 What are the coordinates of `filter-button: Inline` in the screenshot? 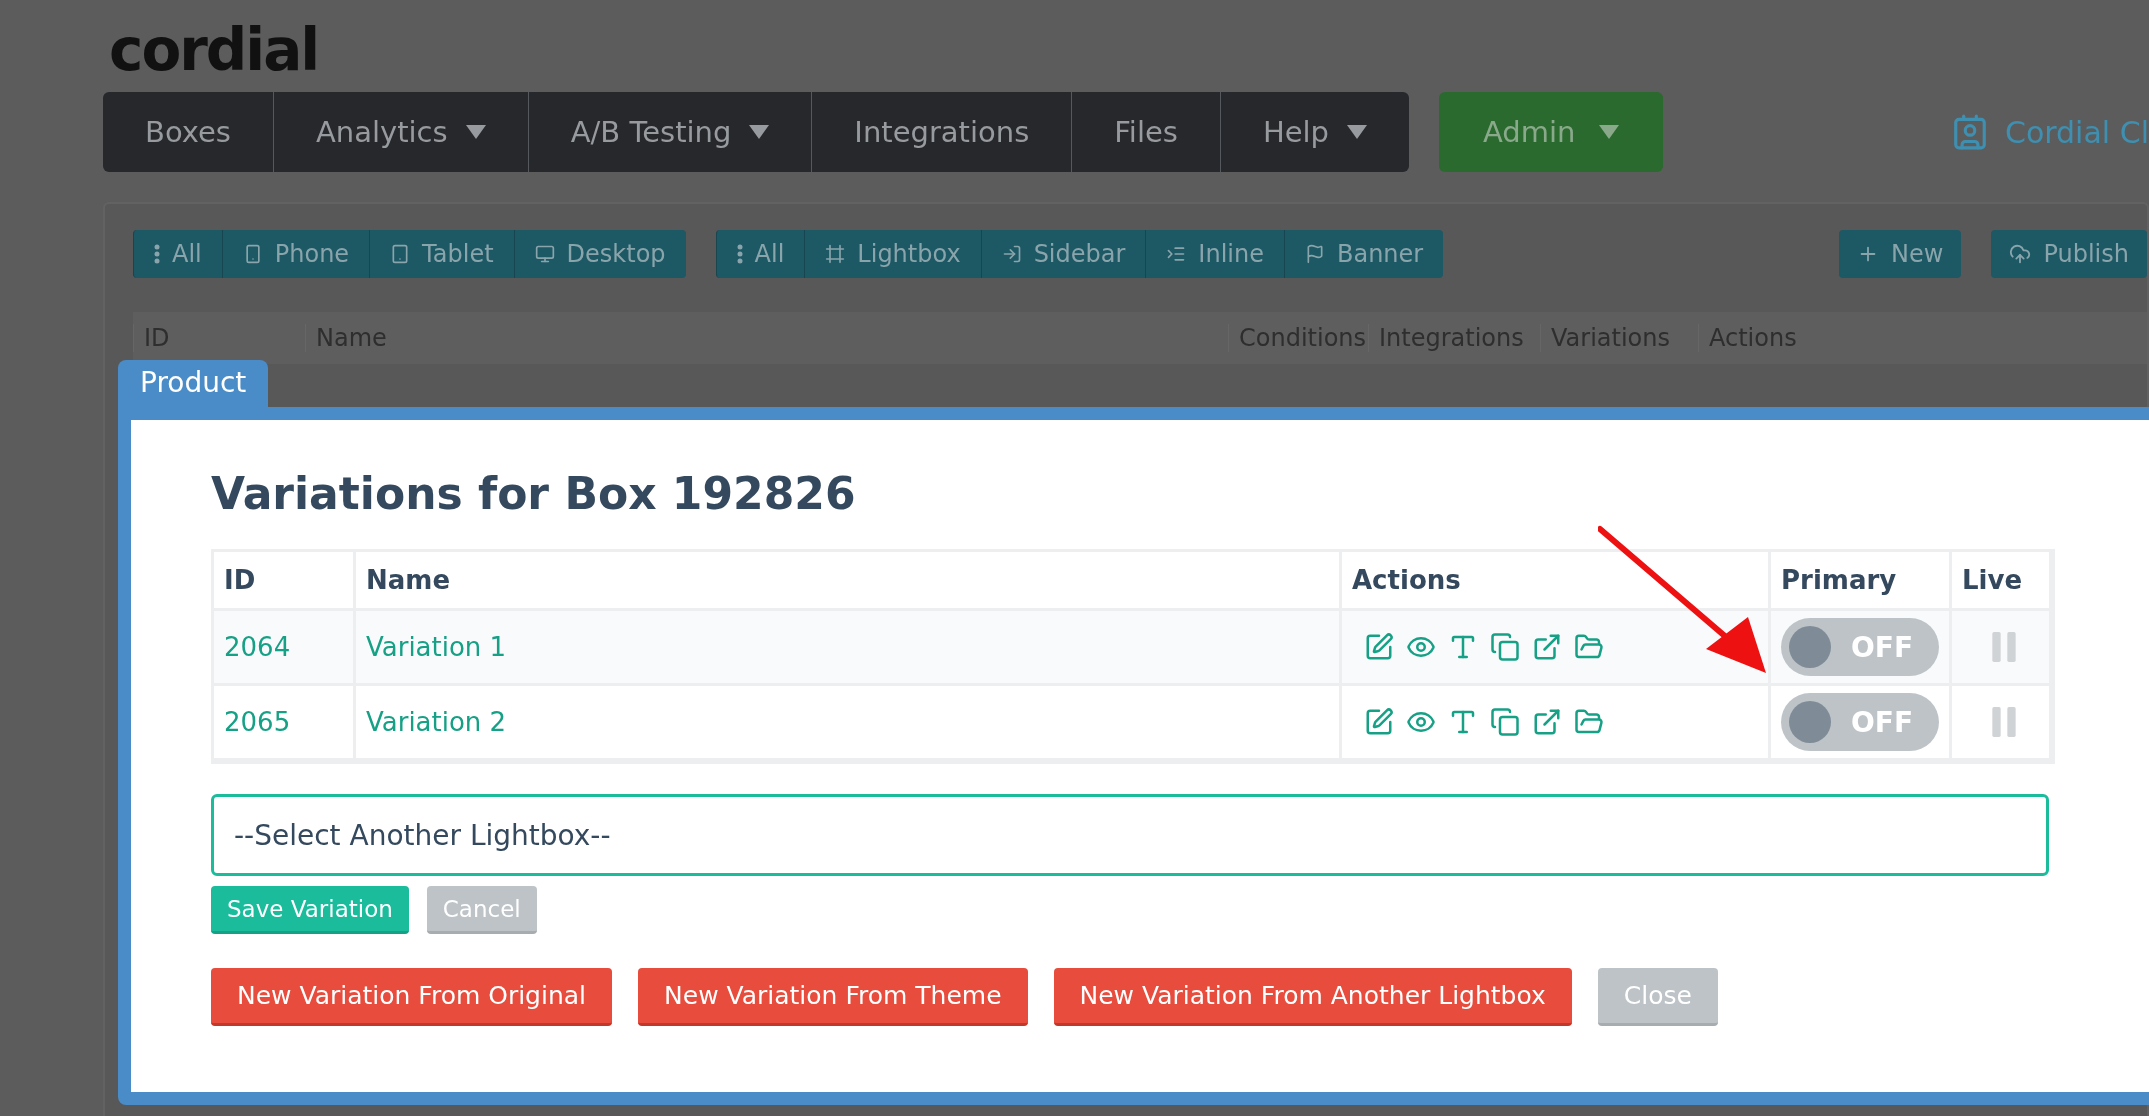 It's located at (1214, 254).